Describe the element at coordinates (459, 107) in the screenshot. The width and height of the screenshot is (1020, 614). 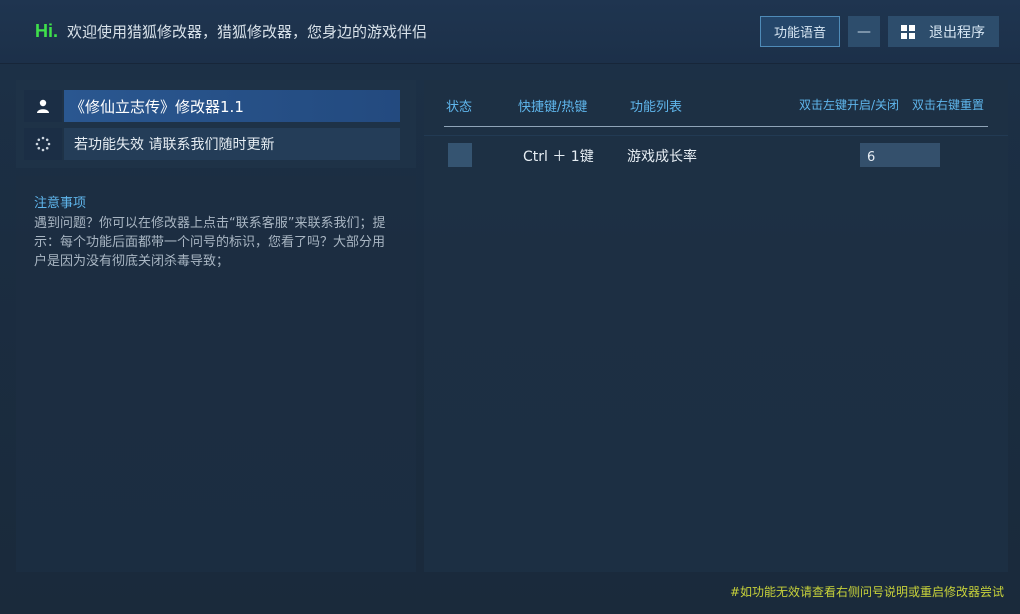
I see `header-status: 状态` at that location.